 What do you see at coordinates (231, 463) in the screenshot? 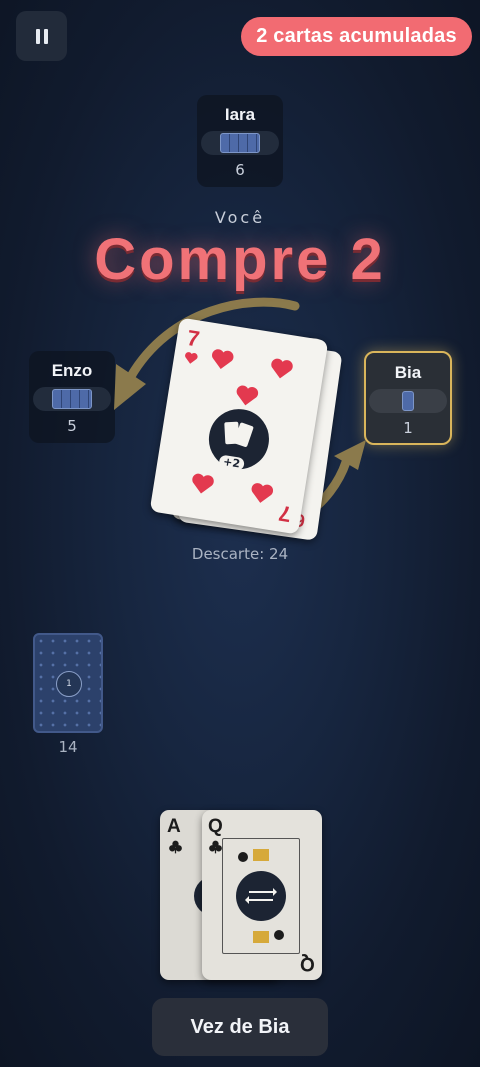
I see `effect-label: +2` at bounding box center [231, 463].